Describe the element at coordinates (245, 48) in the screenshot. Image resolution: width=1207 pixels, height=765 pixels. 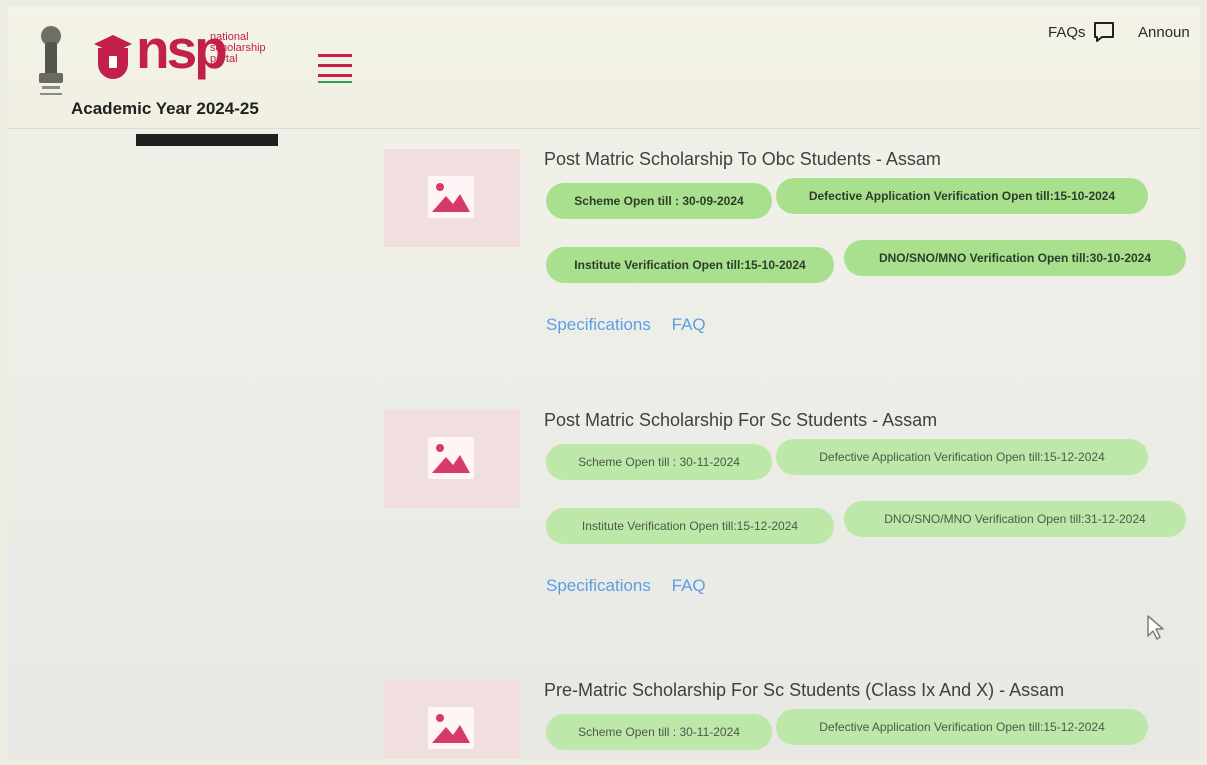
I see `logo-subtext: national scholarship portal` at that location.